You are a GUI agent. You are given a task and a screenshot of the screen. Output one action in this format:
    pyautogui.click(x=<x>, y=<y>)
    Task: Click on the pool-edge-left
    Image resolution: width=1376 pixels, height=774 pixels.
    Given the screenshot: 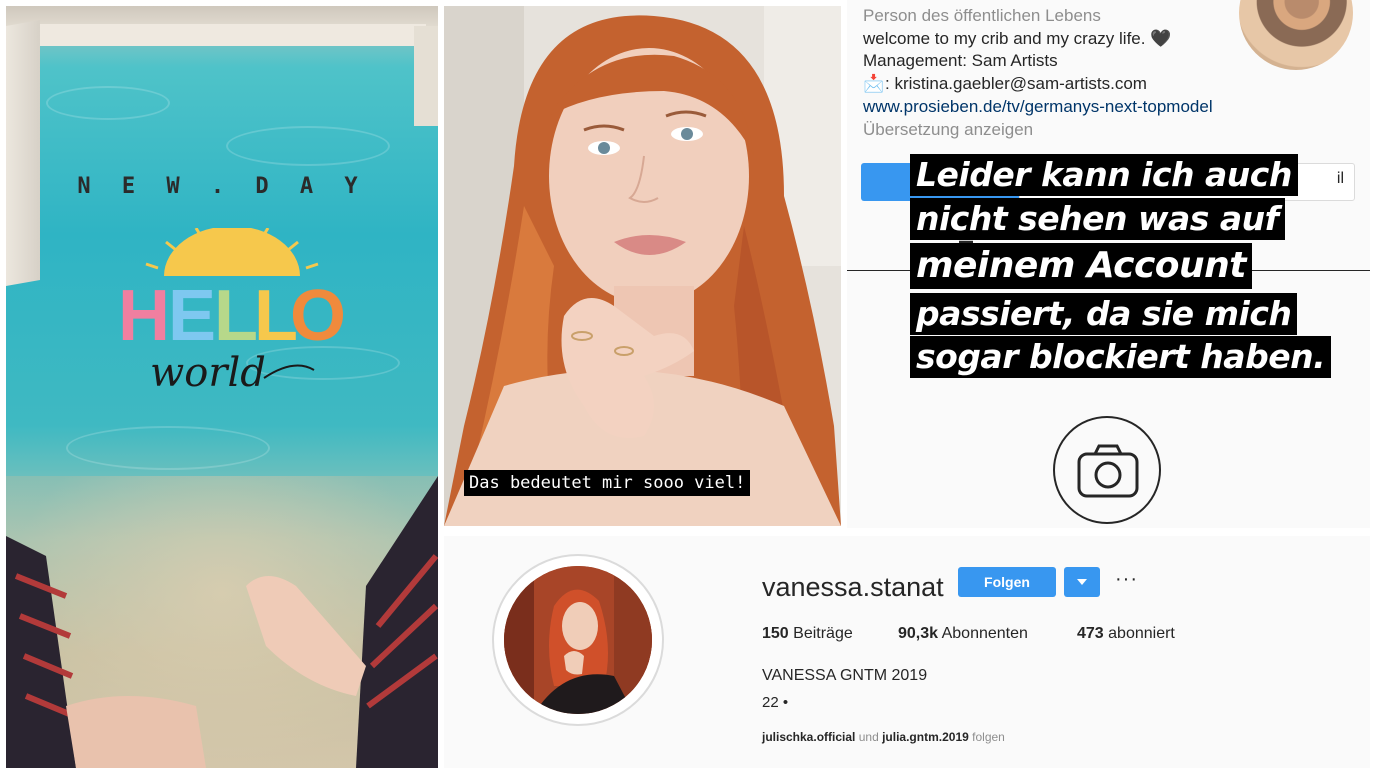 What is the action you would take?
    pyautogui.click(x=23, y=153)
    